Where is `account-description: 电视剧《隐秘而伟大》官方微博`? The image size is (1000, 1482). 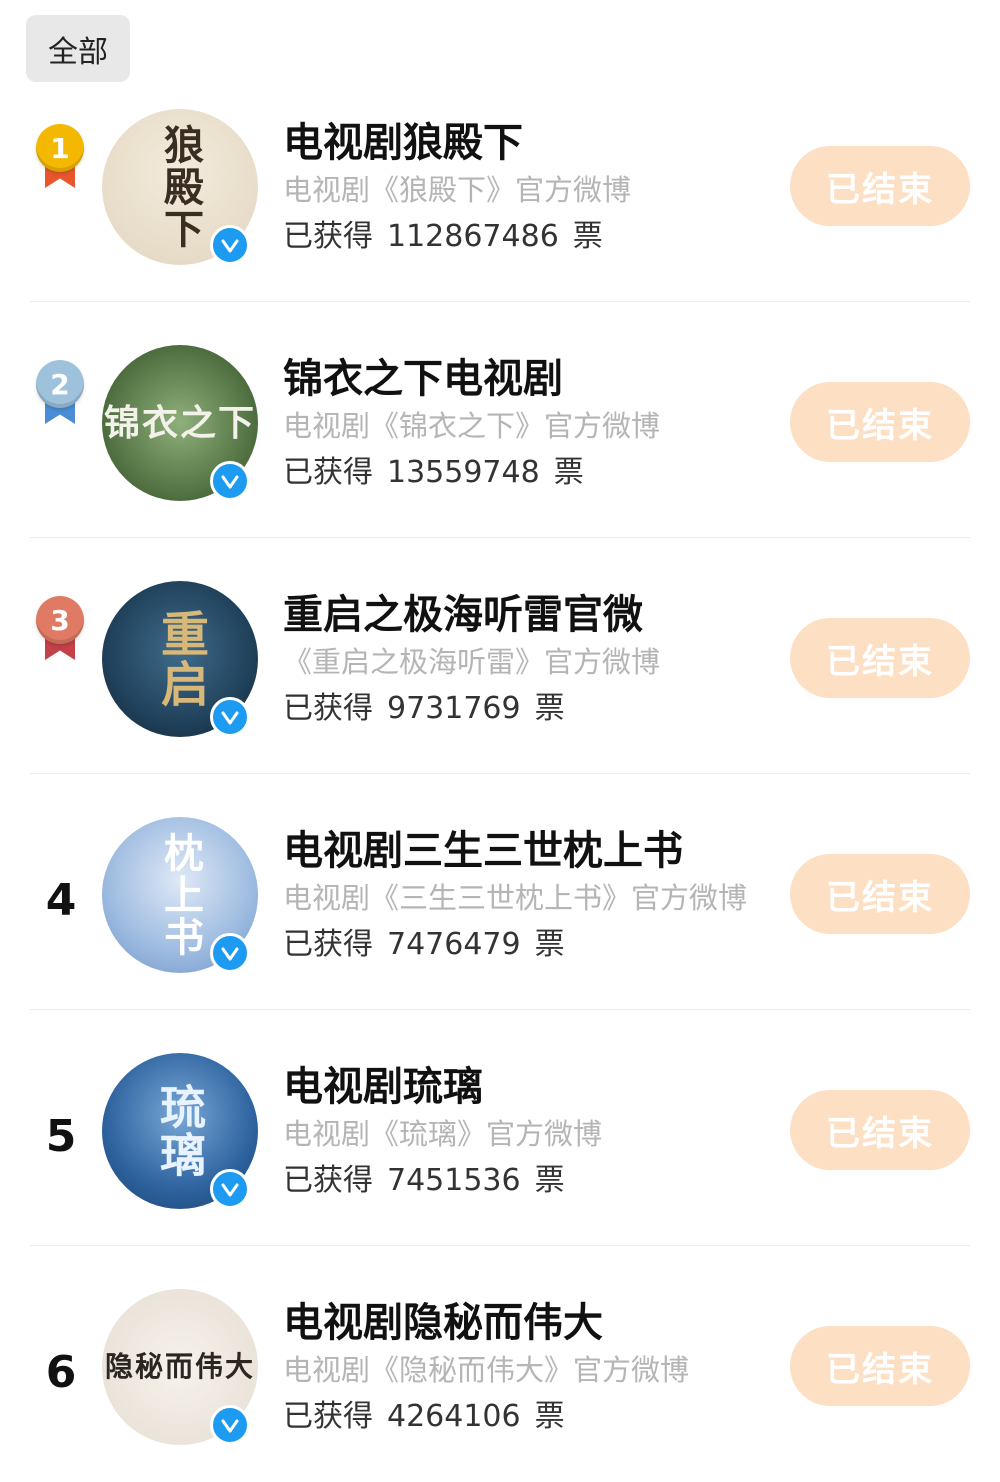 account-description: 电视剧《隐秘而伟大》官方微博 is located at coordinates (486, 1370).